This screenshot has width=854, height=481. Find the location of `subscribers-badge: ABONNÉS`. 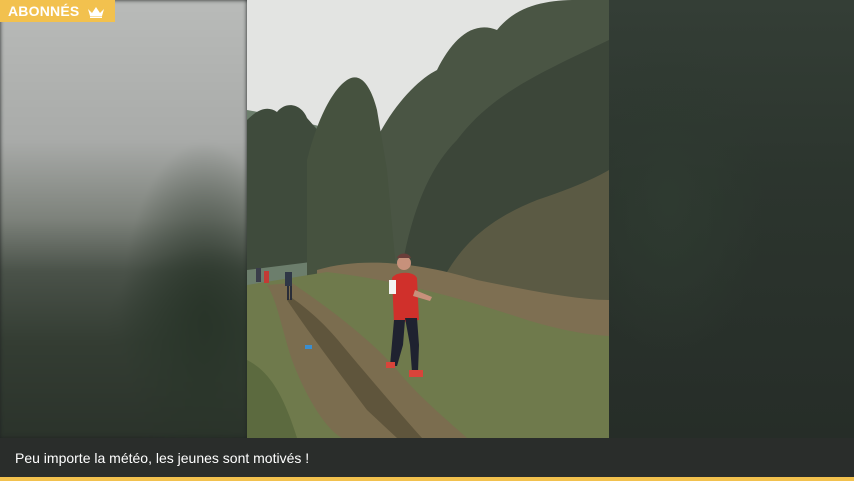

subscribers-badge: ABONNÉS is located at coordinates (58, 11).